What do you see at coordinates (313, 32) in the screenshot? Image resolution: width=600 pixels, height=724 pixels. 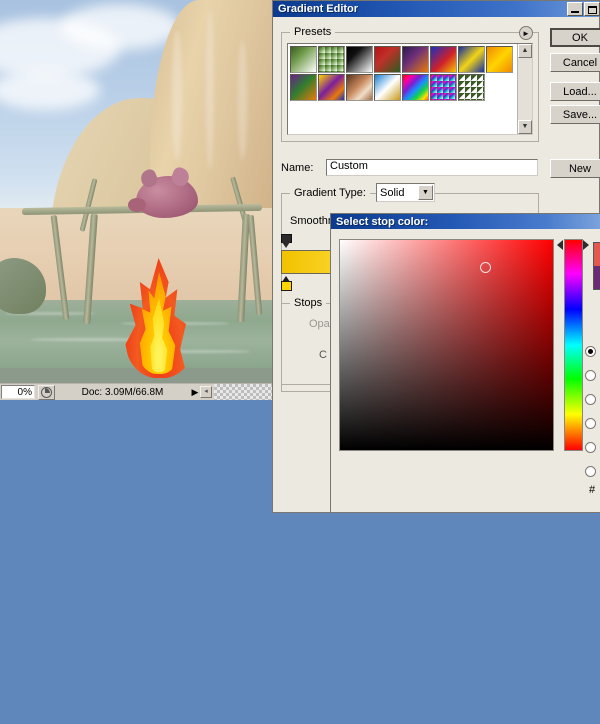 I see `presets-legend: Presets` at bounding box center [313, 32].